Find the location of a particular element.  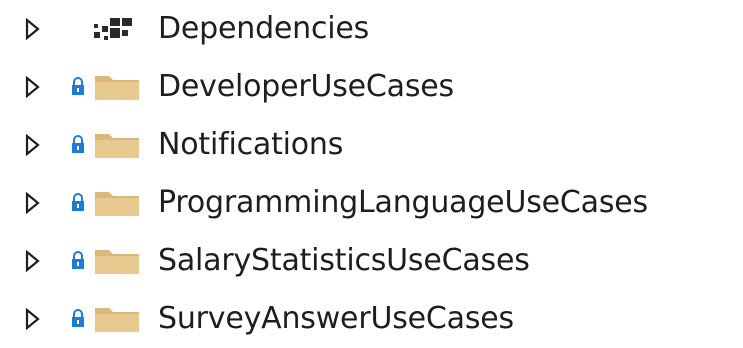

tree-item-label: Notifications is located at coordinates (251, 144).